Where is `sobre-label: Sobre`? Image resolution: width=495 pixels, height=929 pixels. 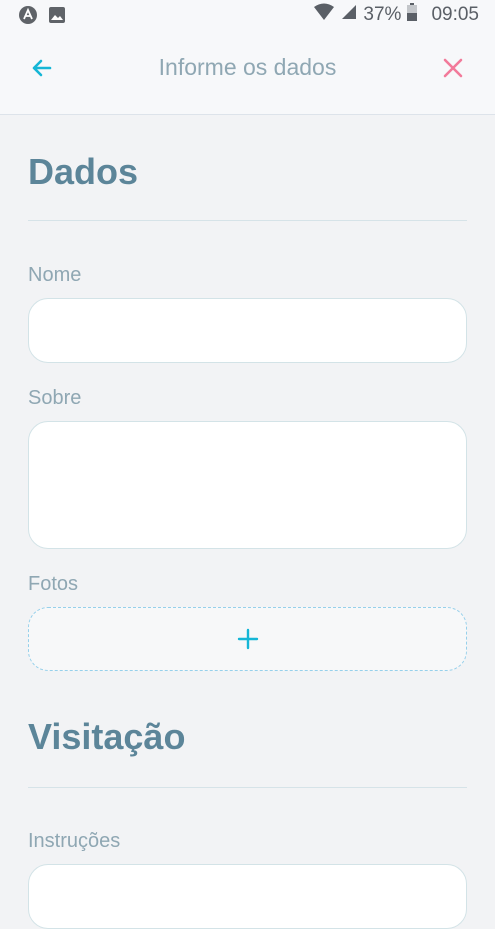
sobre-label: Sobre is located at coordinates (55, 398).